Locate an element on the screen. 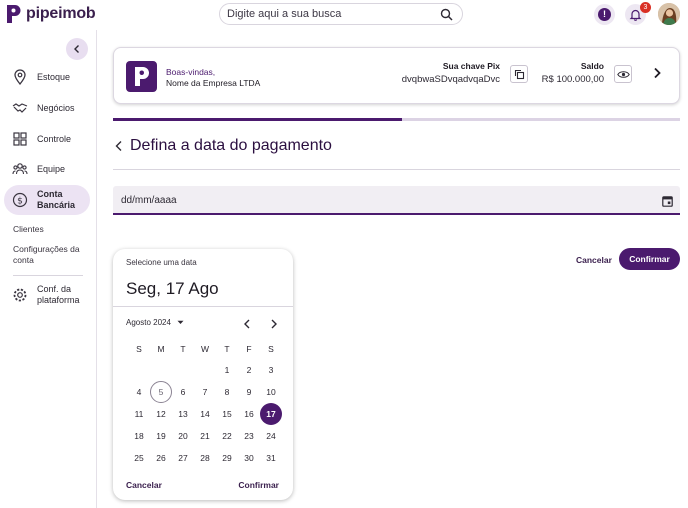 Image resolution: width=688 pixels, height=508 pixels. day-cell: 23 is located at coordinates (249, 436).